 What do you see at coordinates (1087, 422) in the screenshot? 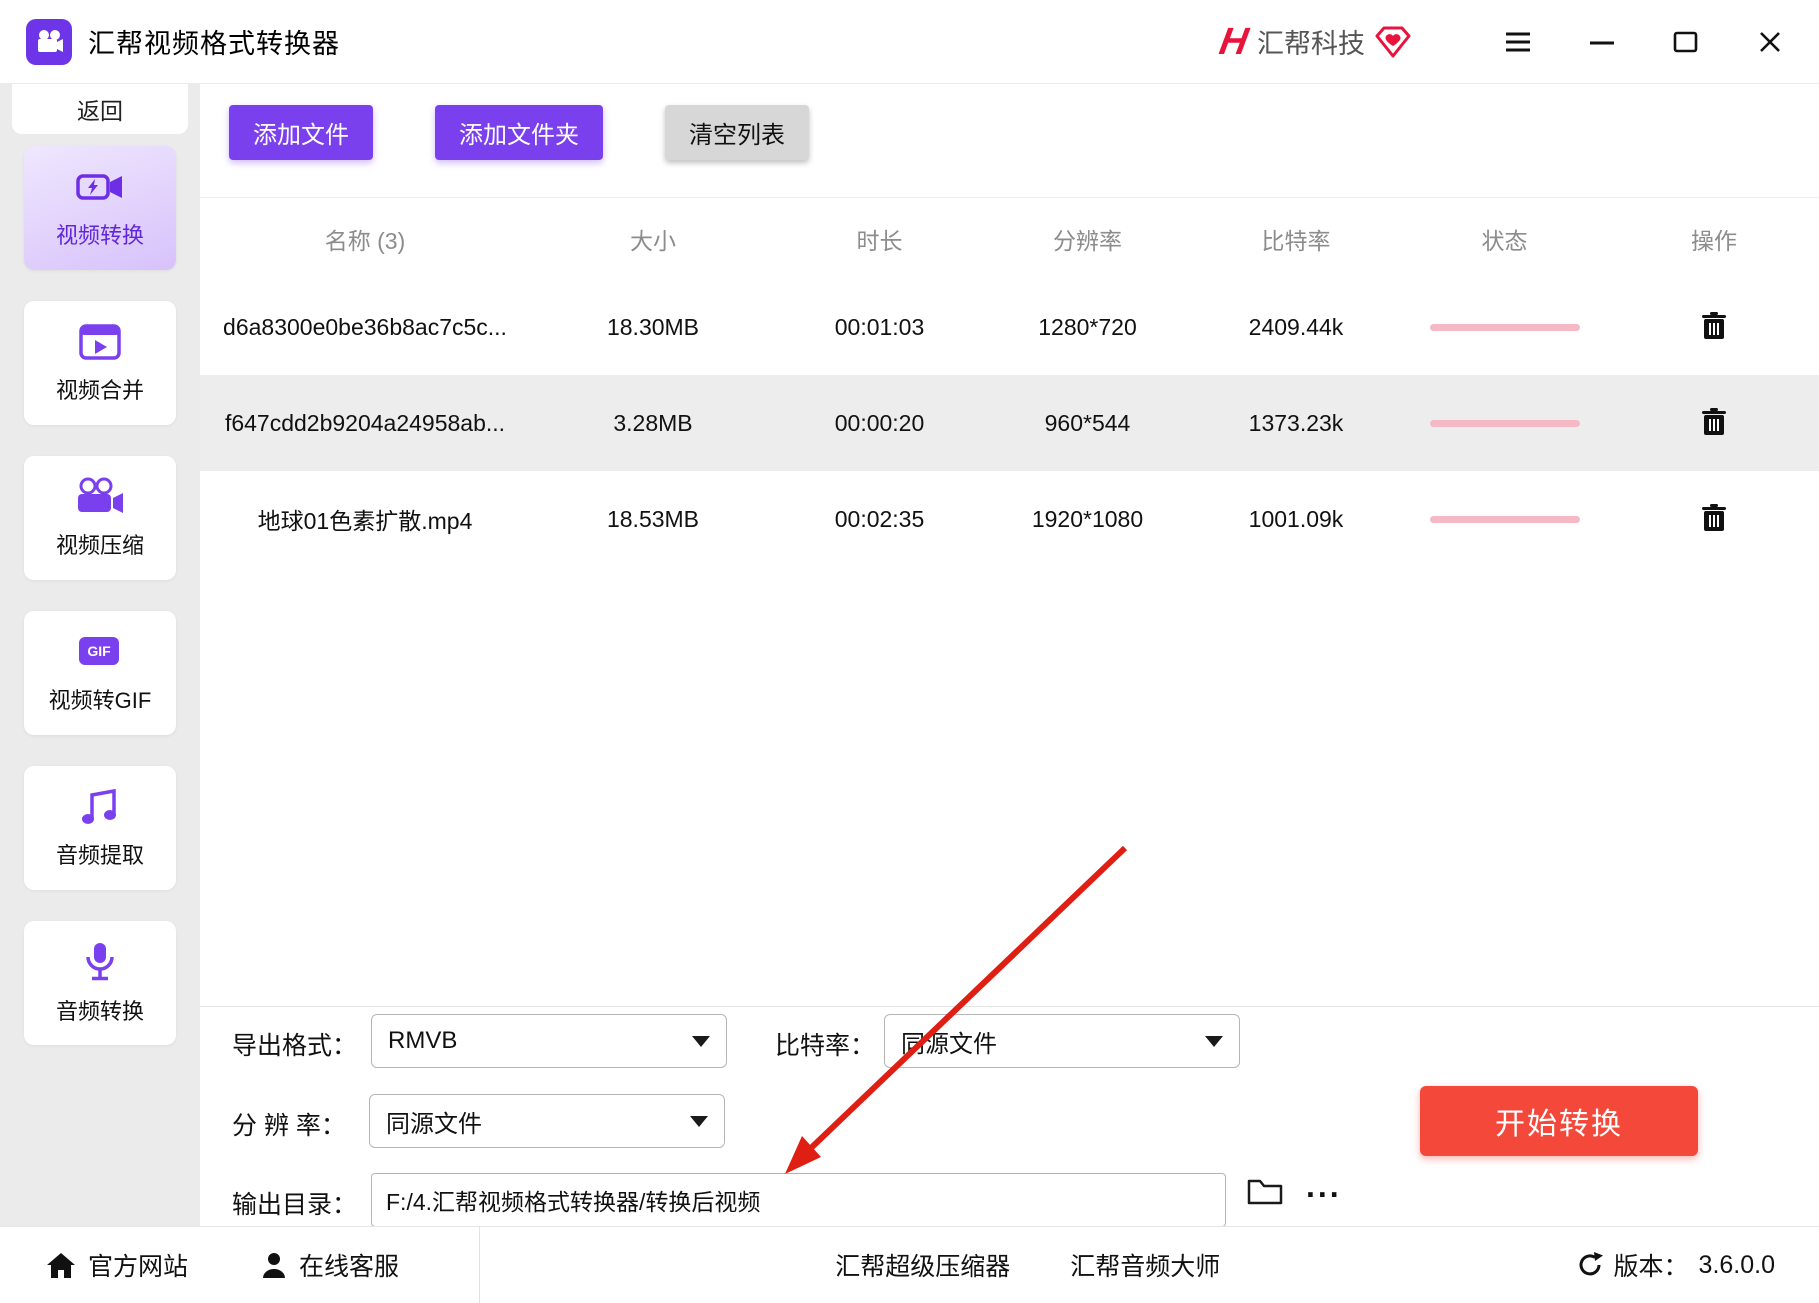
I see `file-resolution: 960*544` at bounding box center [1087, 422].